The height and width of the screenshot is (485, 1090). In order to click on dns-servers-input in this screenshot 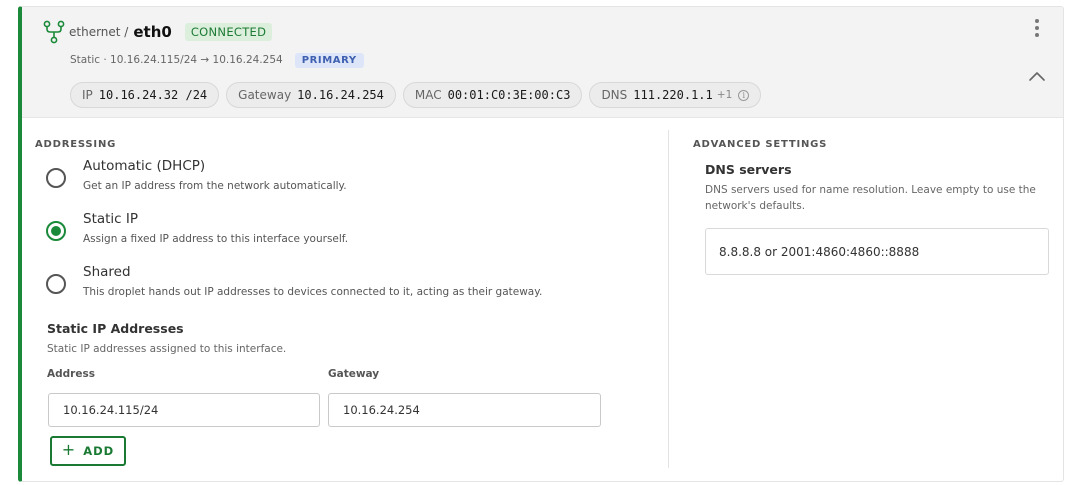, I will do `click(877, 251)`.